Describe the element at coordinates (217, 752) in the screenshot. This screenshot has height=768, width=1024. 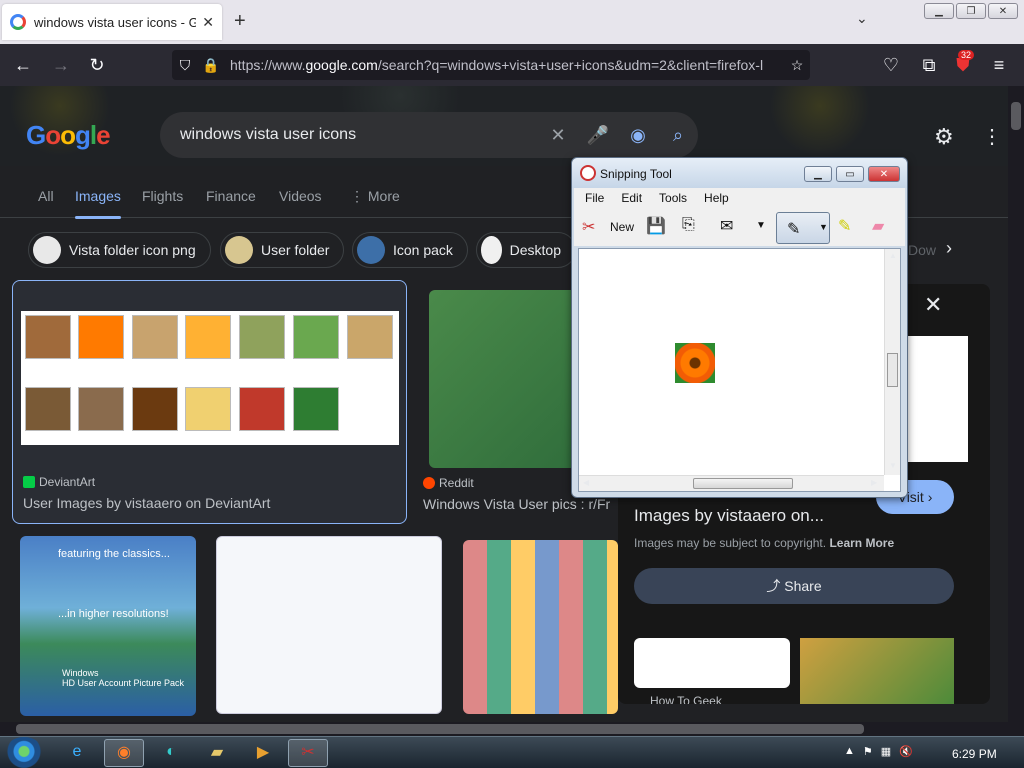
I see `explorer-folder-icon: ▰` at that location.